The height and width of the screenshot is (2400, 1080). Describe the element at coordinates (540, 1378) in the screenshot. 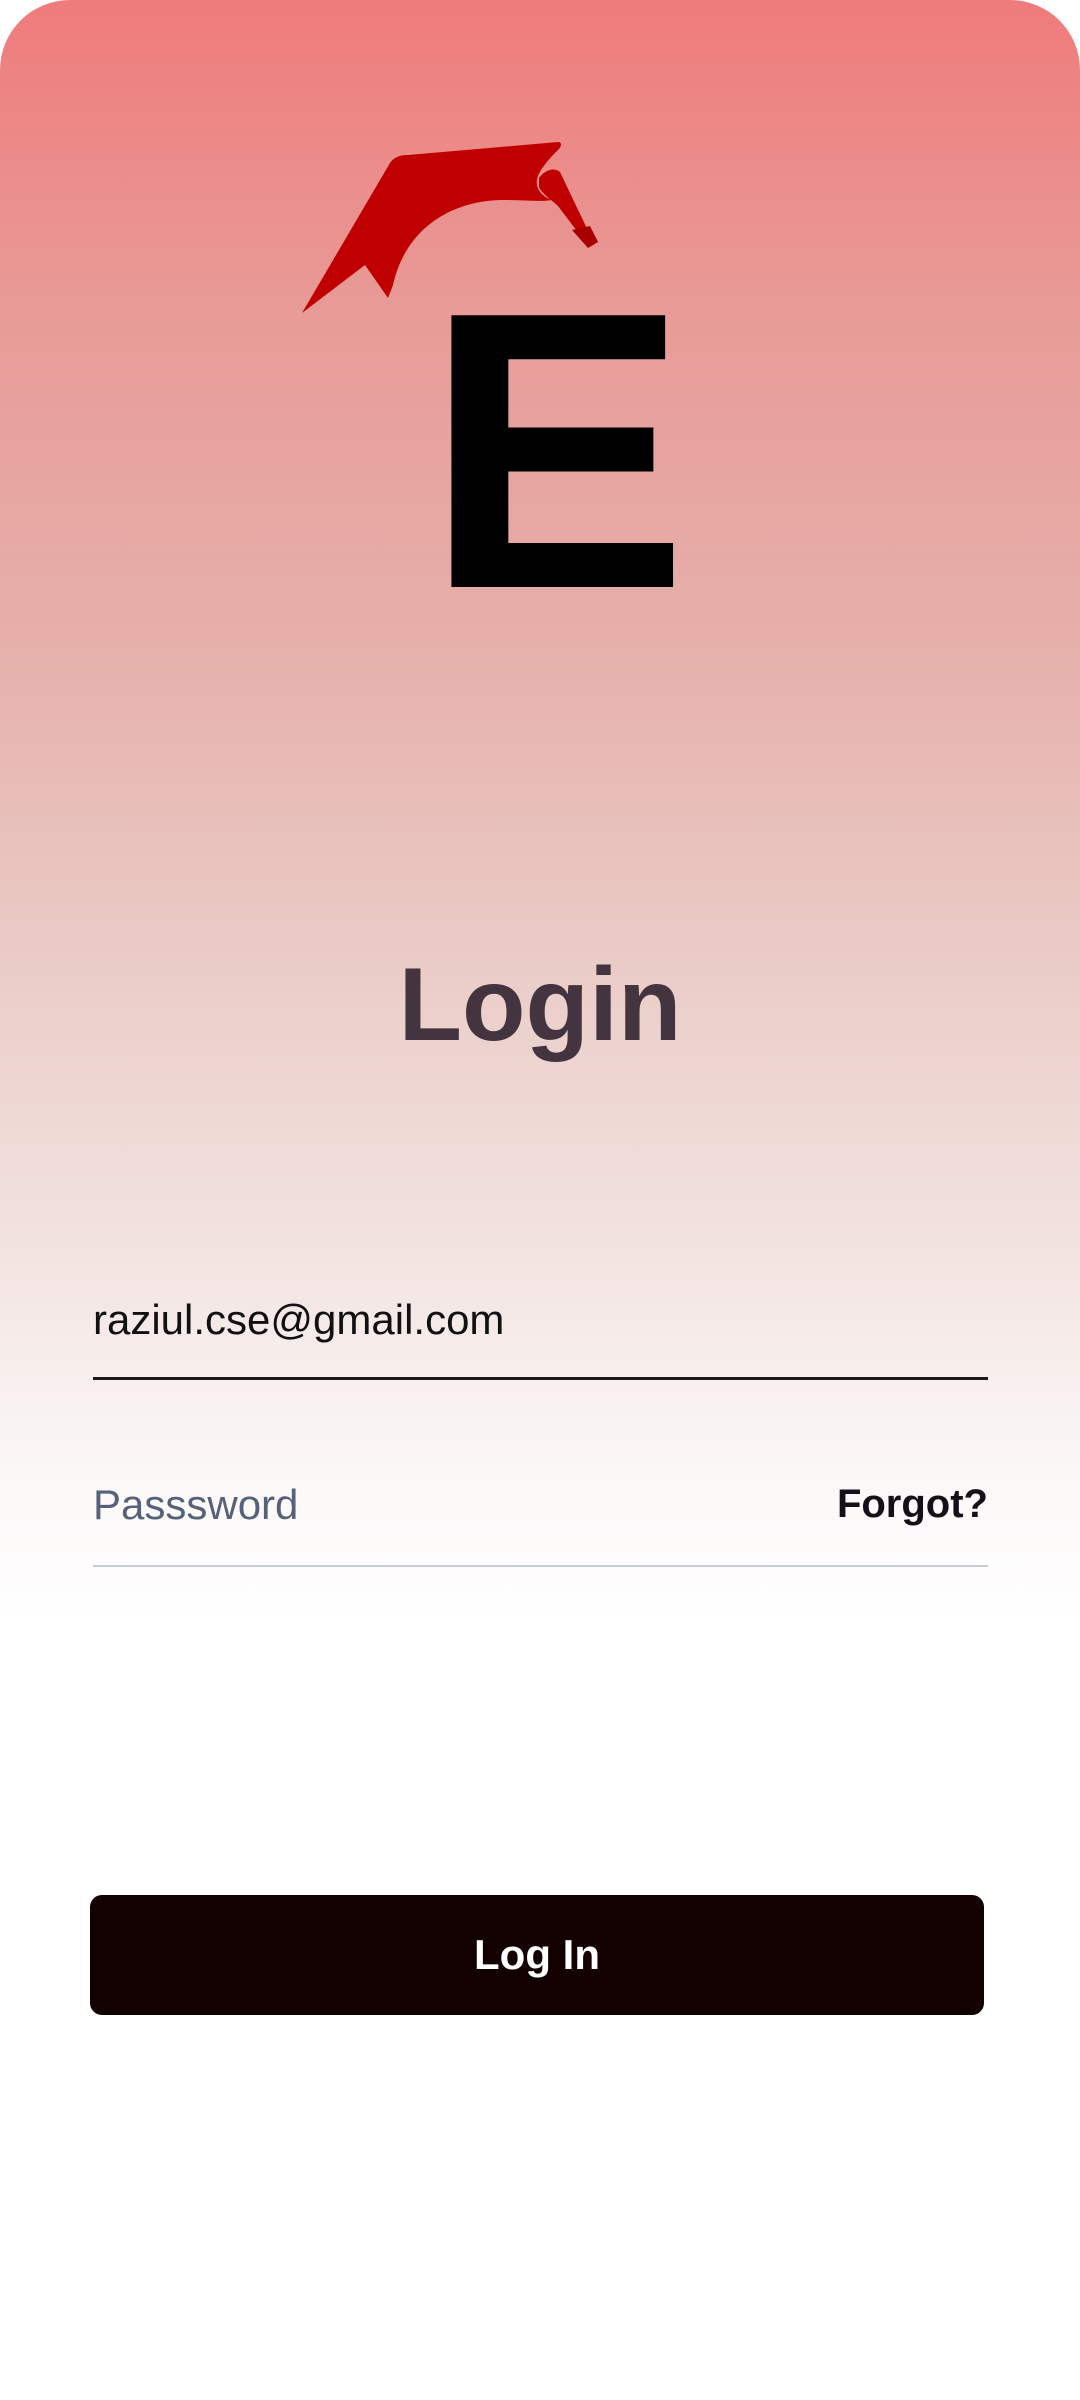

I see `email-underline` at that location.